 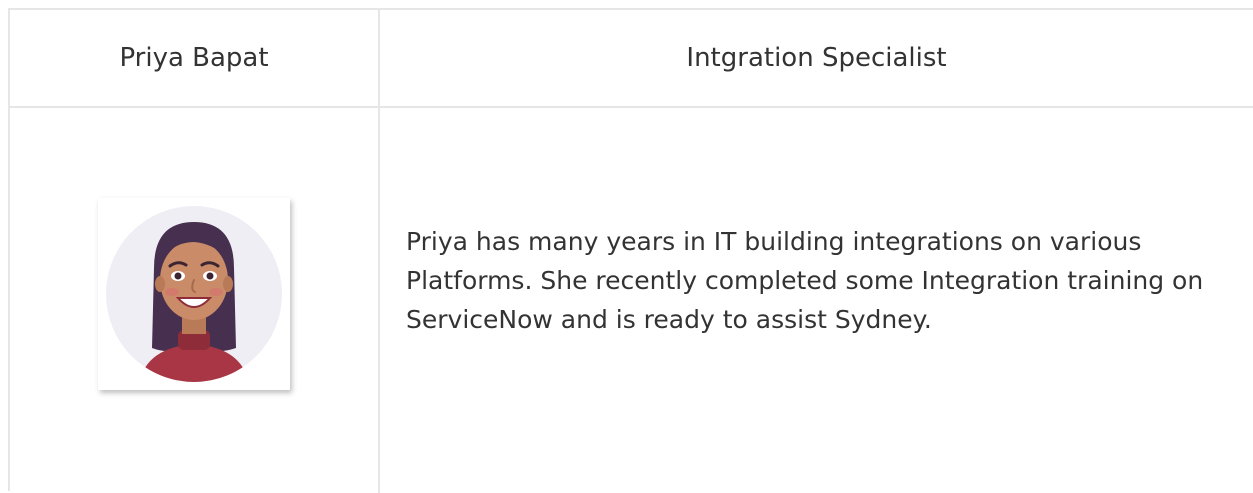 I want to click on woman-avatar-icon, so click(x=194, y=294).